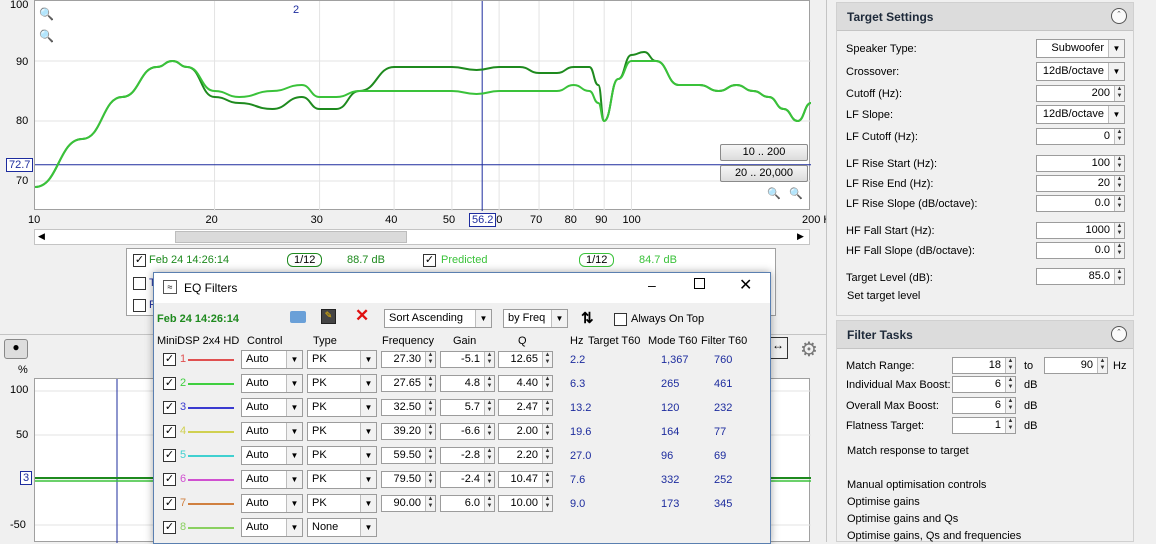 The height and width of the screenshot is (544, 1156). I want to click on zoom-x-out-icon: 🔍, so click(796, 193).